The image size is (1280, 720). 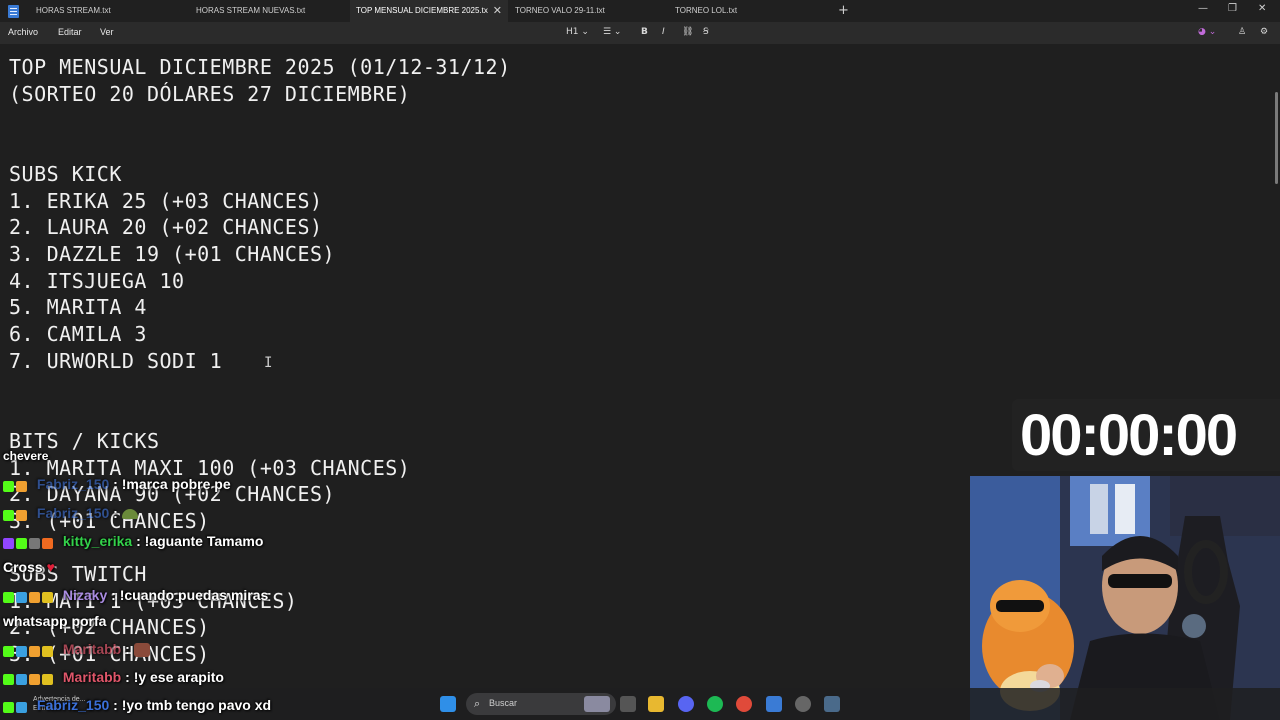 What do you see at coordinates (65, 174) in the screenshot?
I see `document-line: SUBS KICK` at bounding box center [65, 174].